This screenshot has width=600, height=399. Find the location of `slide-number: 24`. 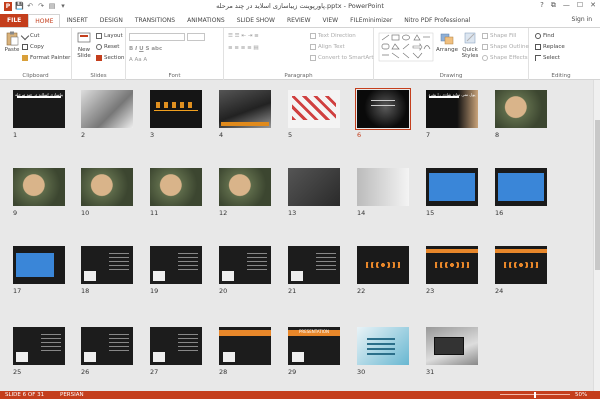

slide-number: 24 is located at coordinates (499, 291).